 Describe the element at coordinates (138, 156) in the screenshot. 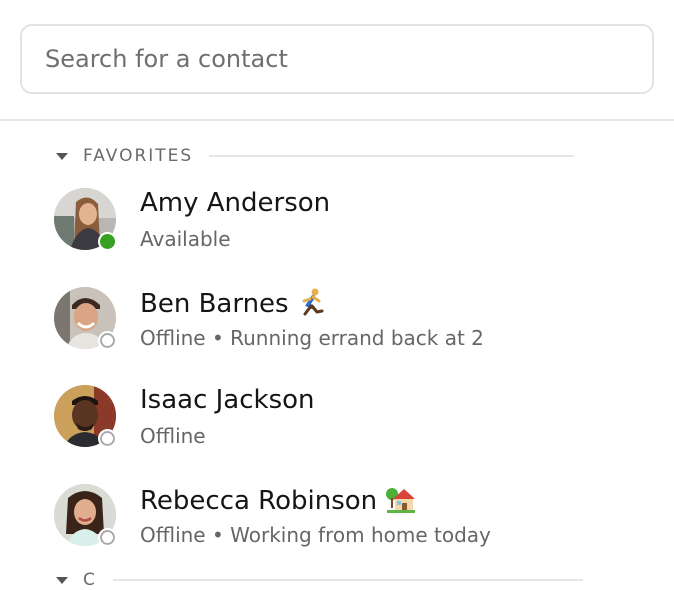

I see `section-title: FAVORITES` at that location.